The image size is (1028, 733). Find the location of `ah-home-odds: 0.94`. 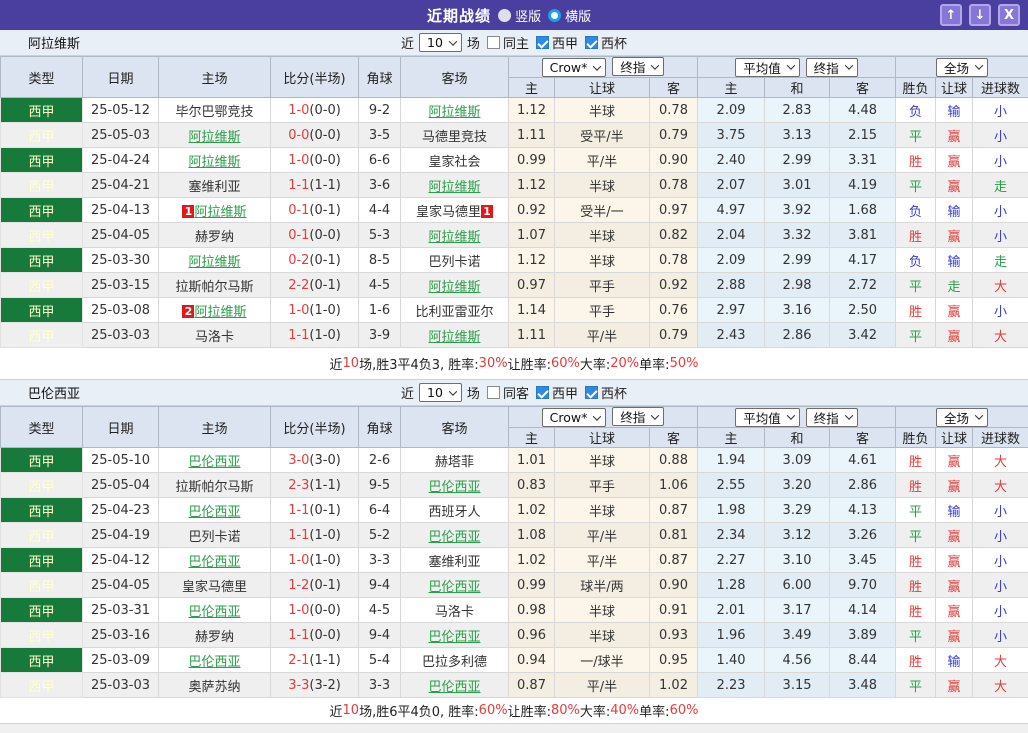

ah-home-odds: 0.94 is located at coordinates (531, 660).